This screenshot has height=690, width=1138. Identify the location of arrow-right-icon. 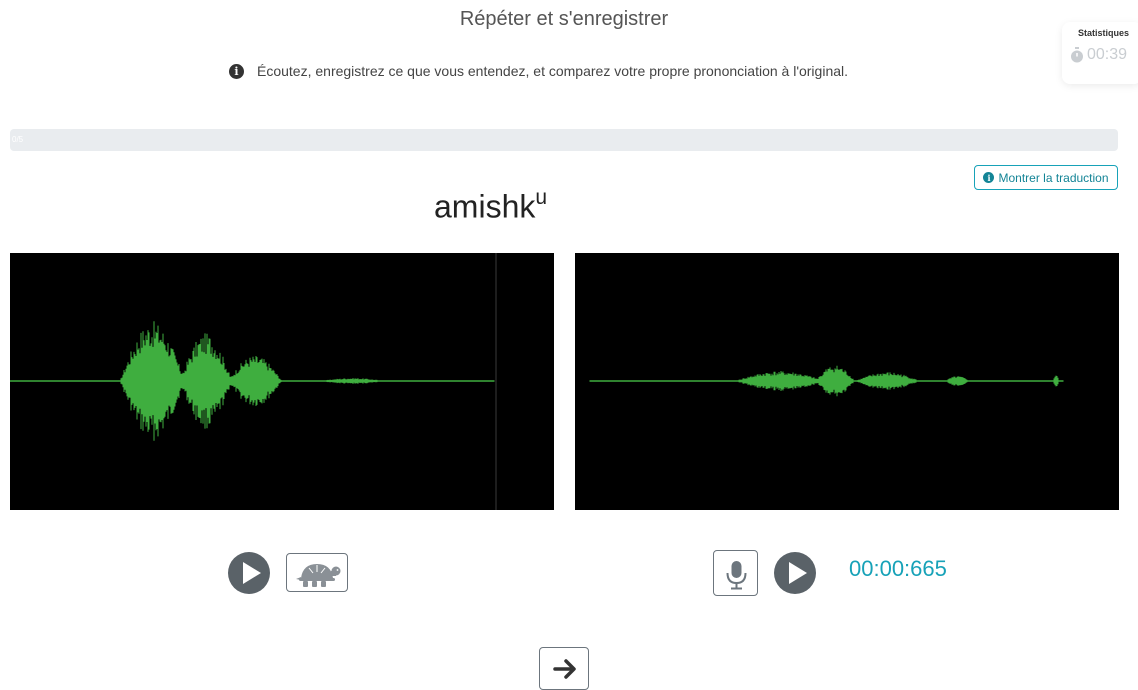
(564, 669).